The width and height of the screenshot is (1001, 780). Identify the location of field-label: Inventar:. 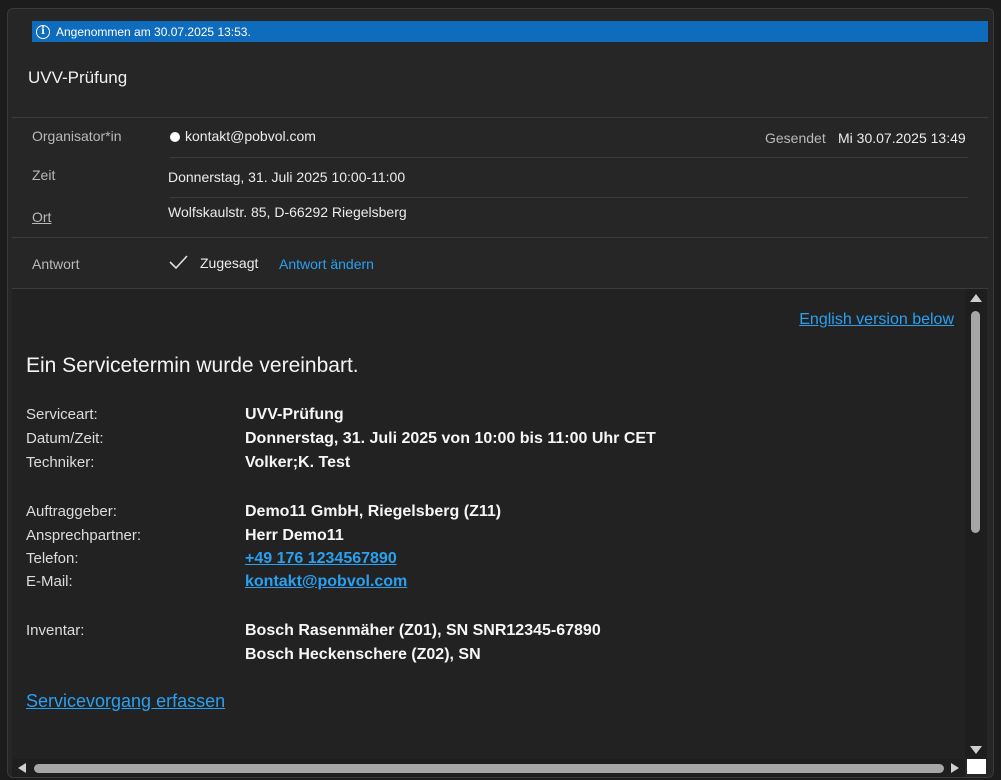
(55, 630).